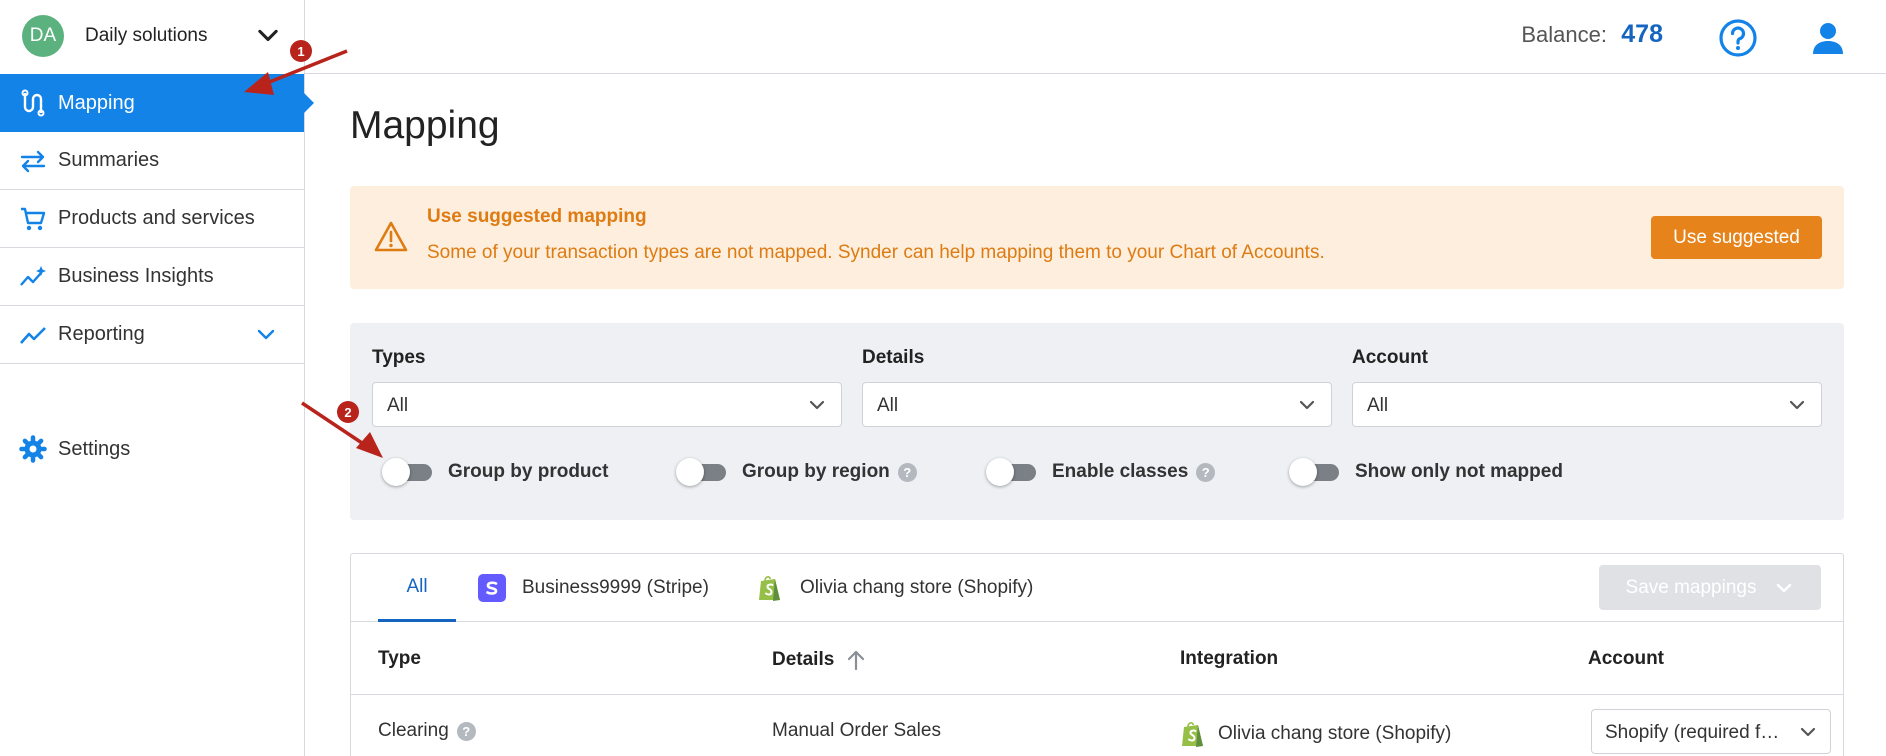 This screenshot has height=756, width=1886. What do you see at coordinates (407, 472) in the screenshot?
I see `group-by-product-toggle` at bounding box center [407, 472].